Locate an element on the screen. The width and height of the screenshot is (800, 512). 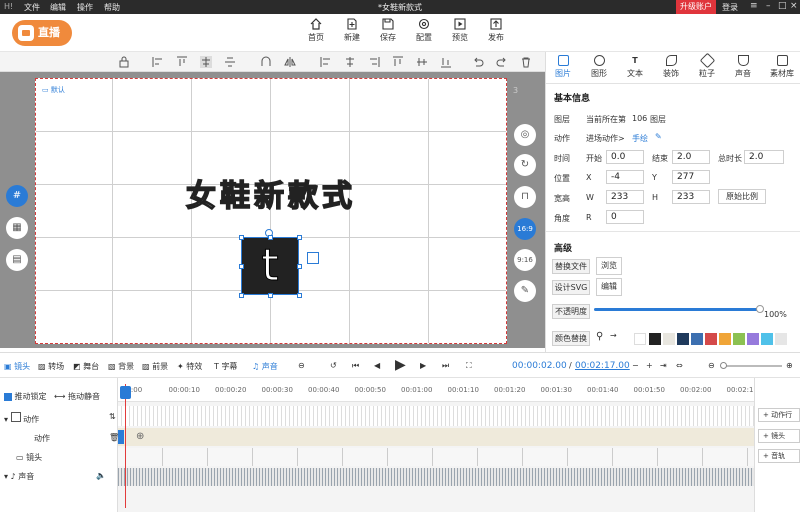
rotation-input: 0 is located at coordinates (625, 217).